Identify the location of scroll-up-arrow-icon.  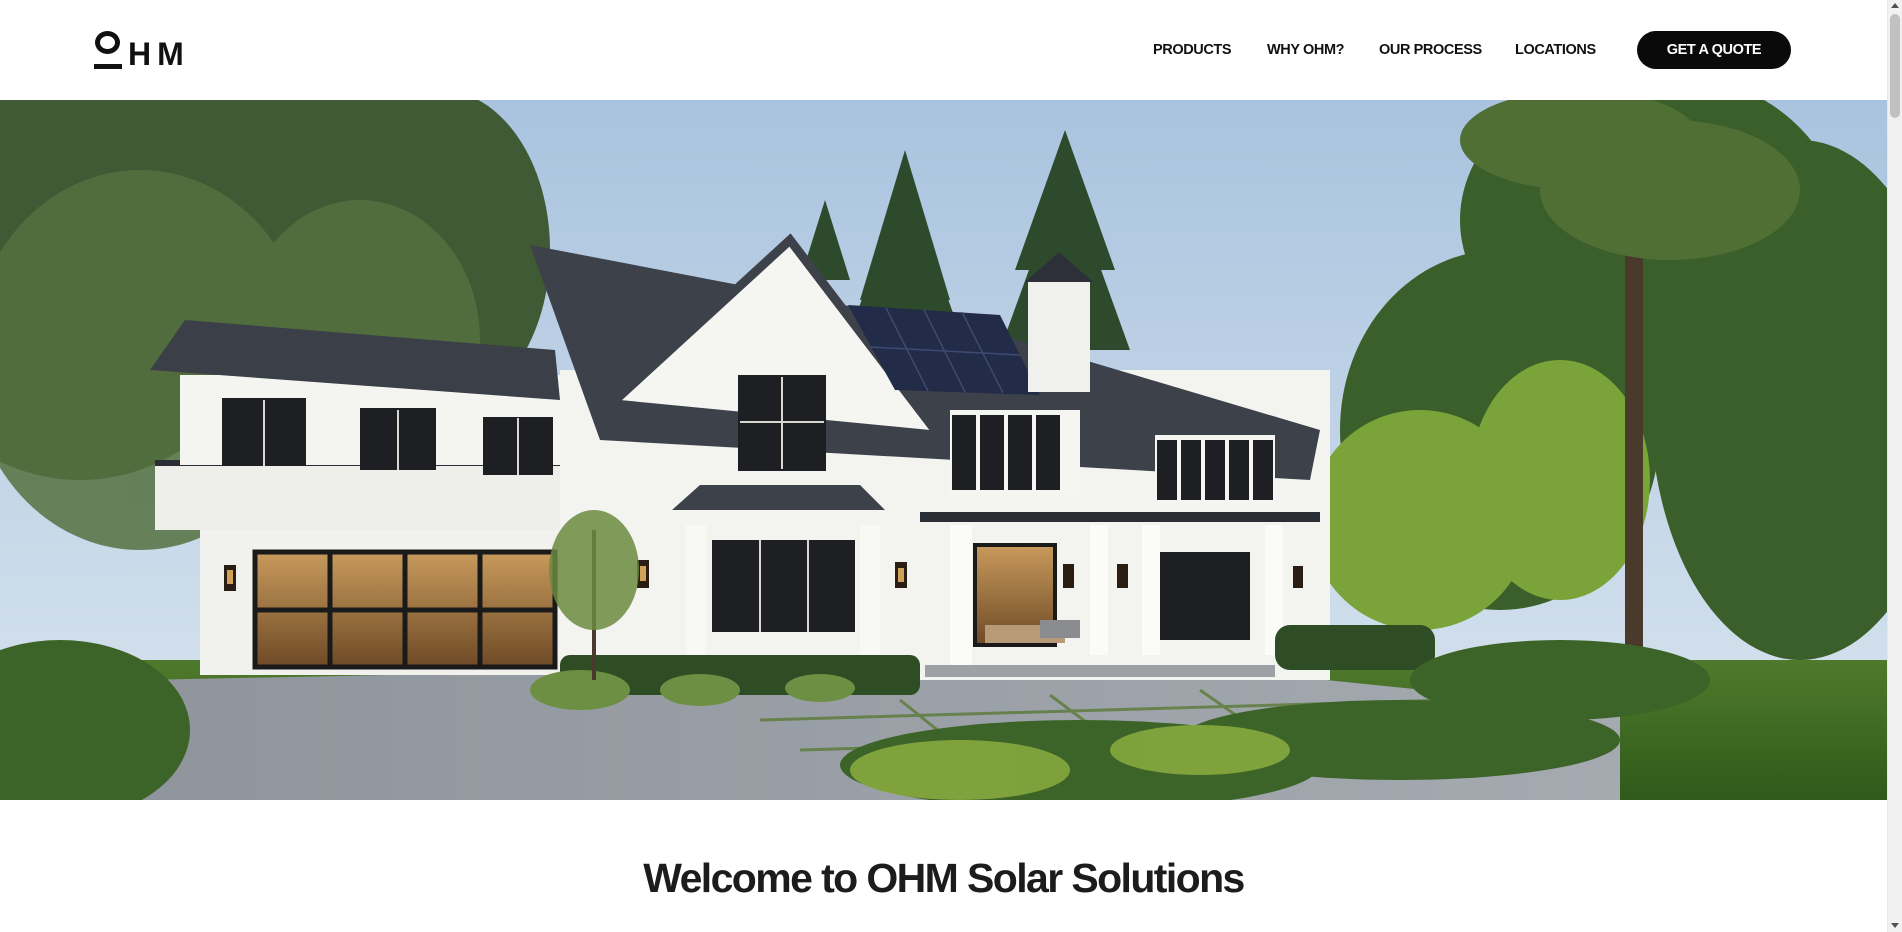
(1895, 5).